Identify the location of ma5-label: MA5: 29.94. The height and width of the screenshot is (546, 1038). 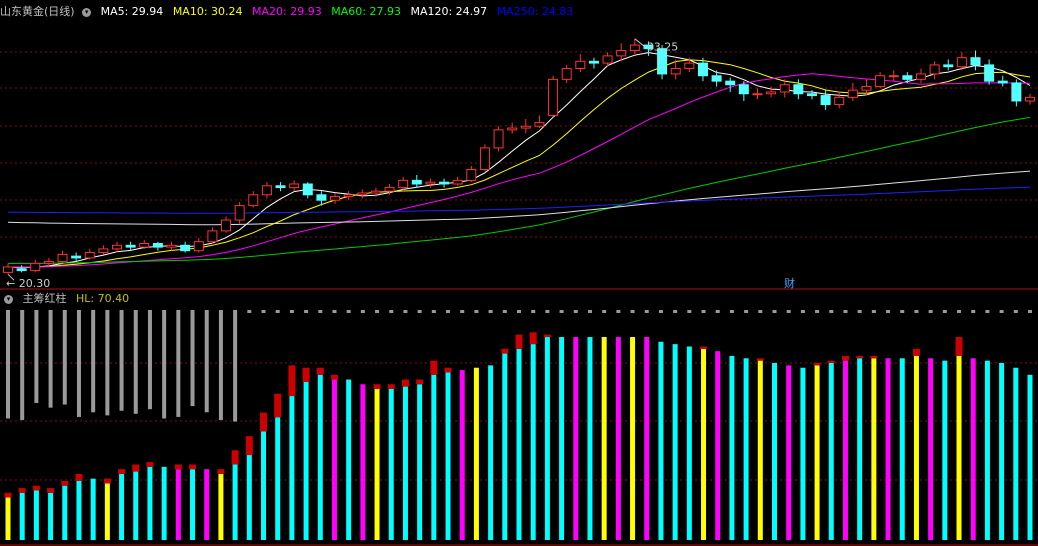
(132, 11).